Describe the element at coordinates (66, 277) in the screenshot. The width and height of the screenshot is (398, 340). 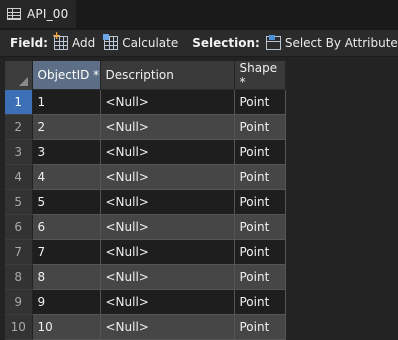
I see `cell-objectid: 8` at that location.